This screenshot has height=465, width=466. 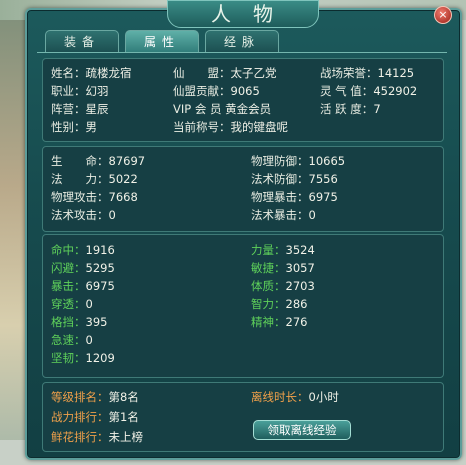 What do you see at coordinates (323, 397) in the screenshot?
I see `offline-value: 0小时` at bounding box center [323, 397].